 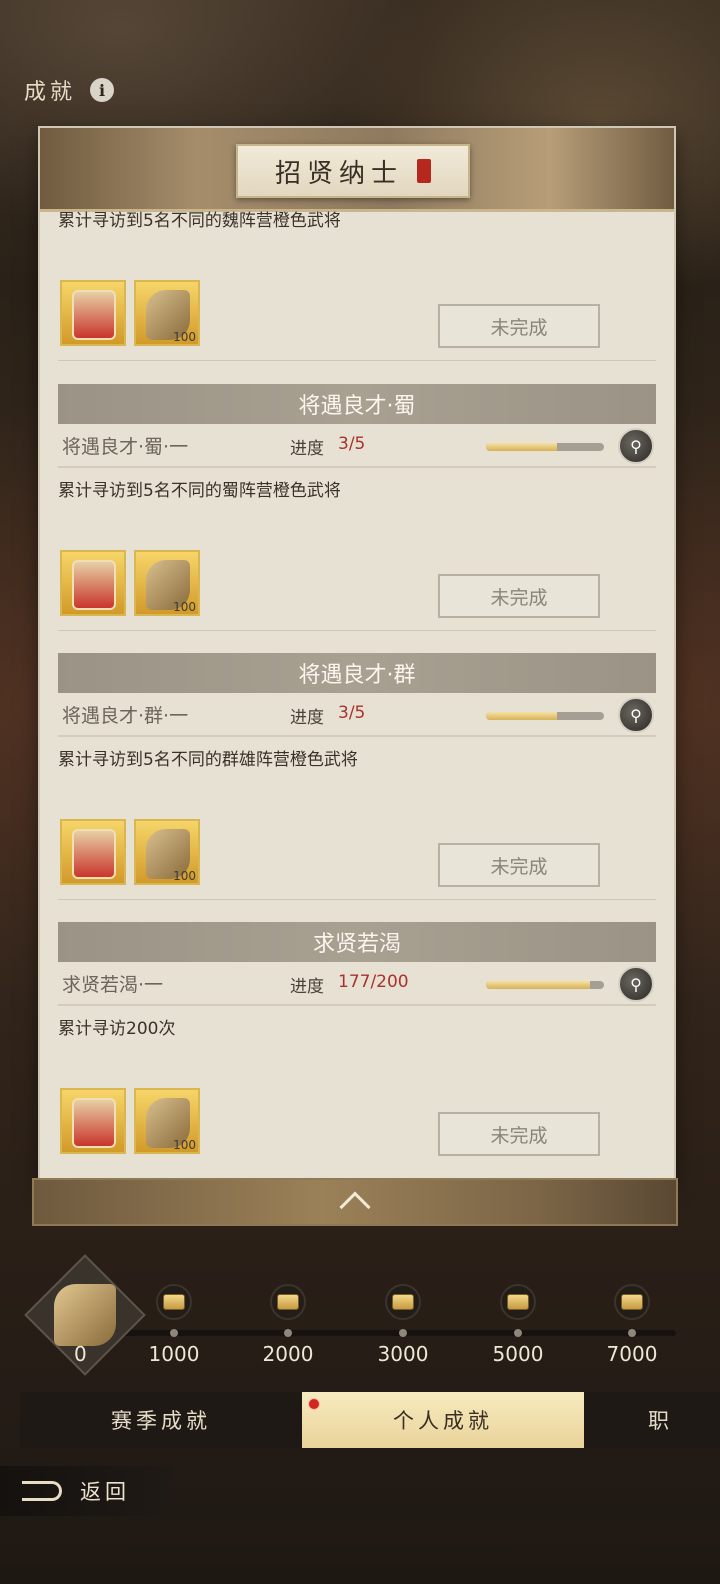 What do you see at coordinates (314, 1404) in the screenshot?
I see `notification-badge` at bounding box center [314, 1404].